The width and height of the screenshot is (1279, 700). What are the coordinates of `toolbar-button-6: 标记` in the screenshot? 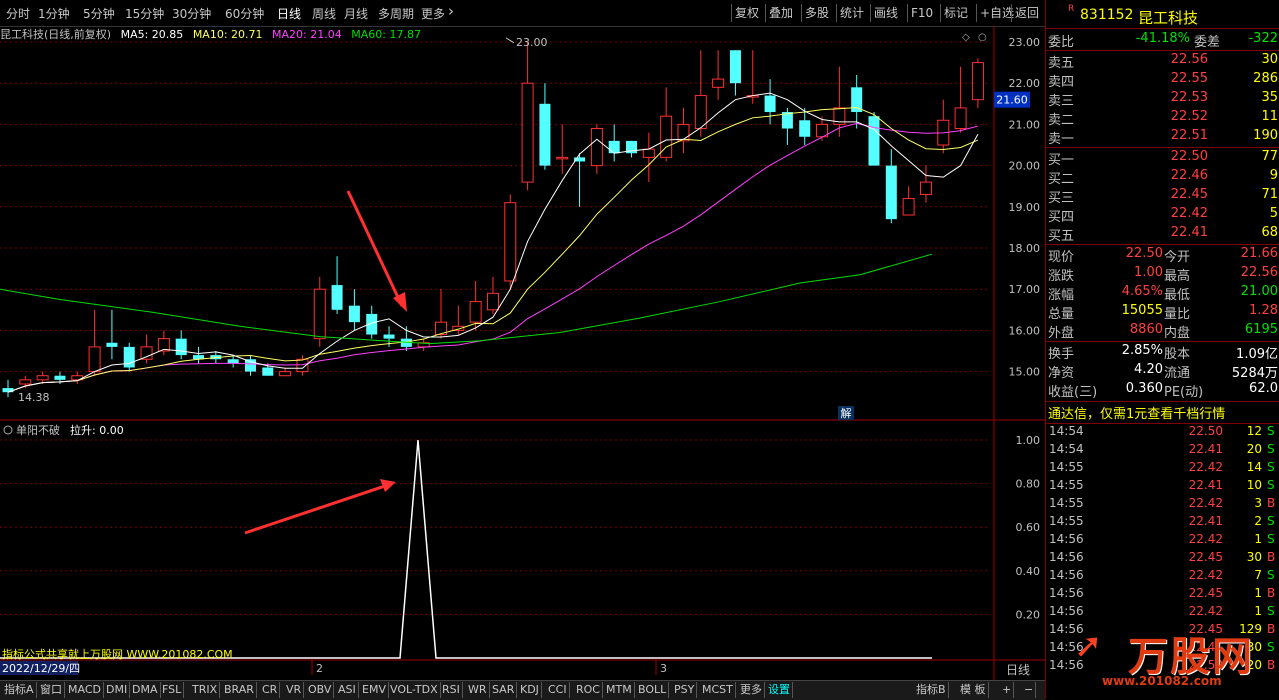 It's located at (955, 13).